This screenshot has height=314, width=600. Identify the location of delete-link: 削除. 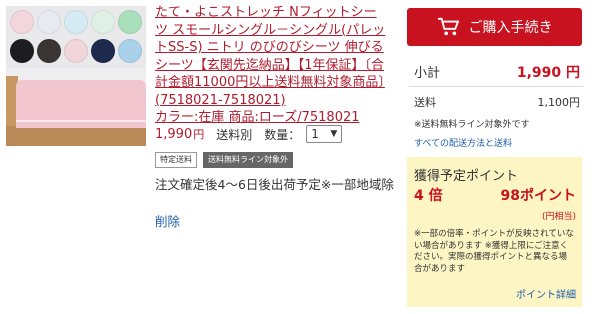
(167, 220).